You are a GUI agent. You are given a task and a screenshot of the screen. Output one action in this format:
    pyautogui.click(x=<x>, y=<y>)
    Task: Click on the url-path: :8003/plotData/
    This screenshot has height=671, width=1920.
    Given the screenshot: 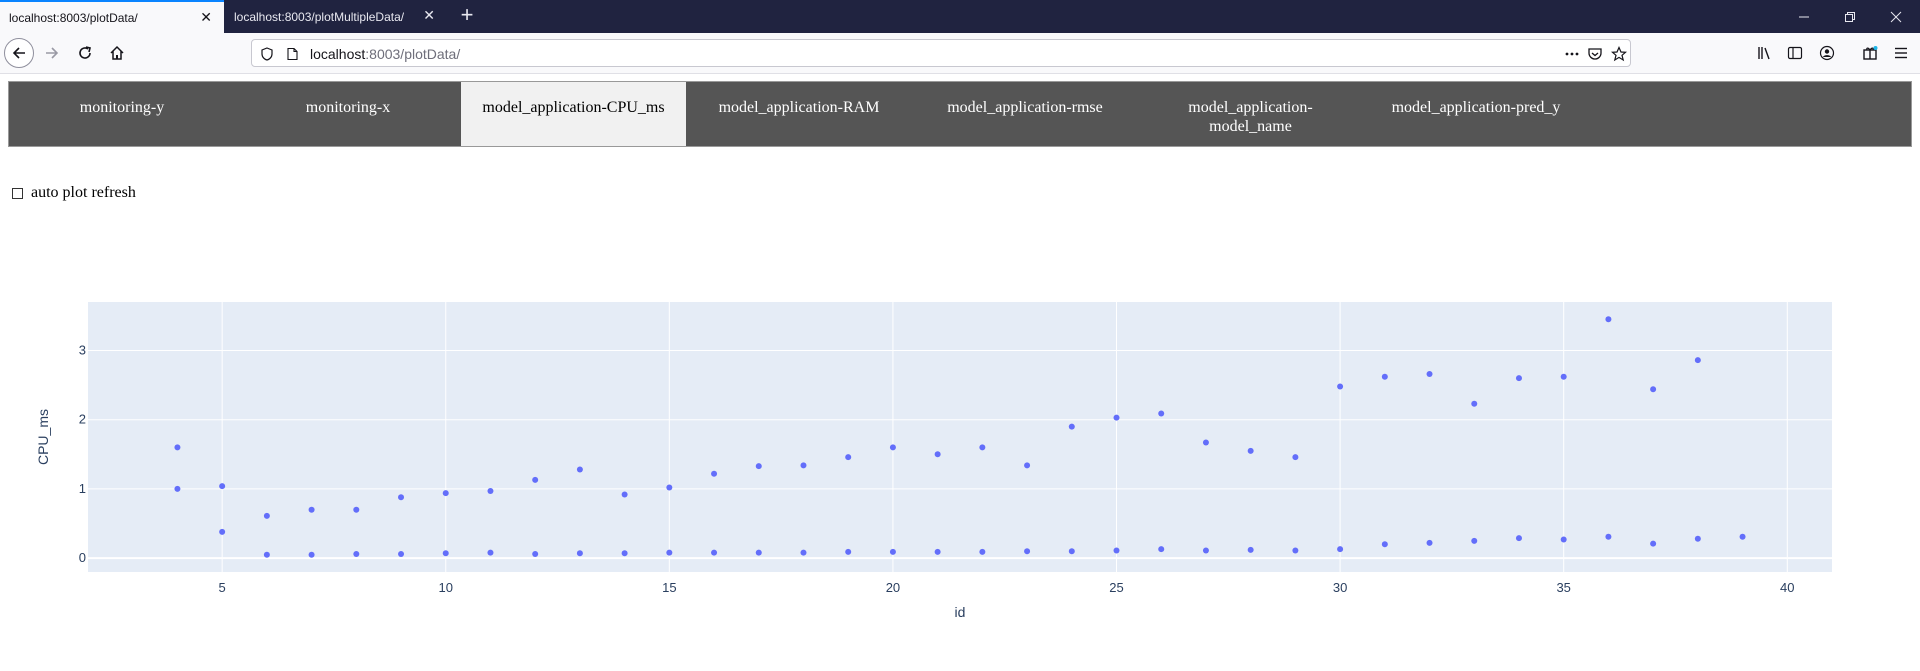 What is the action you would take?
    pyautogui.click(x=413, y=54)
    